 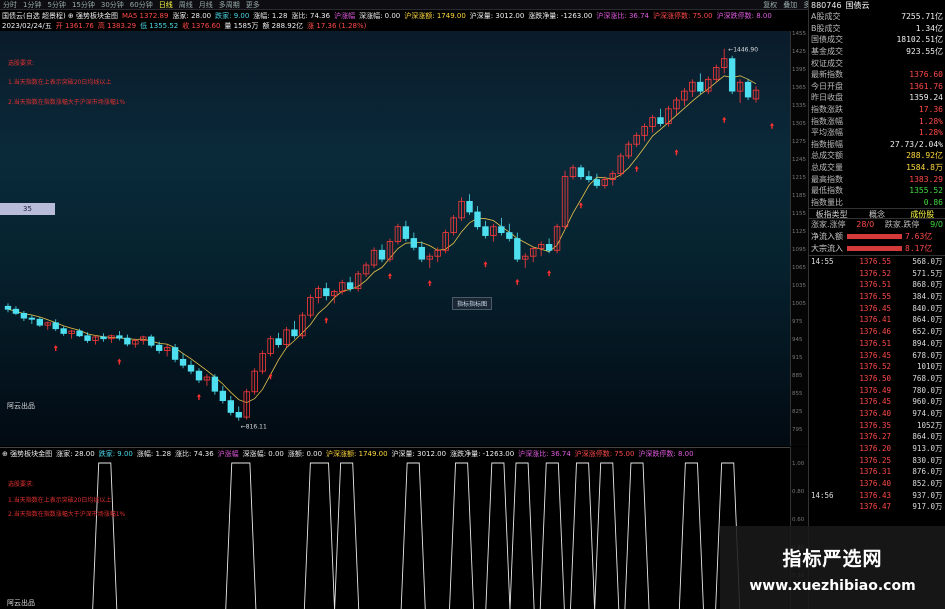 I want to click on stat-label: 指数振幅, so click(x=827, y=144).